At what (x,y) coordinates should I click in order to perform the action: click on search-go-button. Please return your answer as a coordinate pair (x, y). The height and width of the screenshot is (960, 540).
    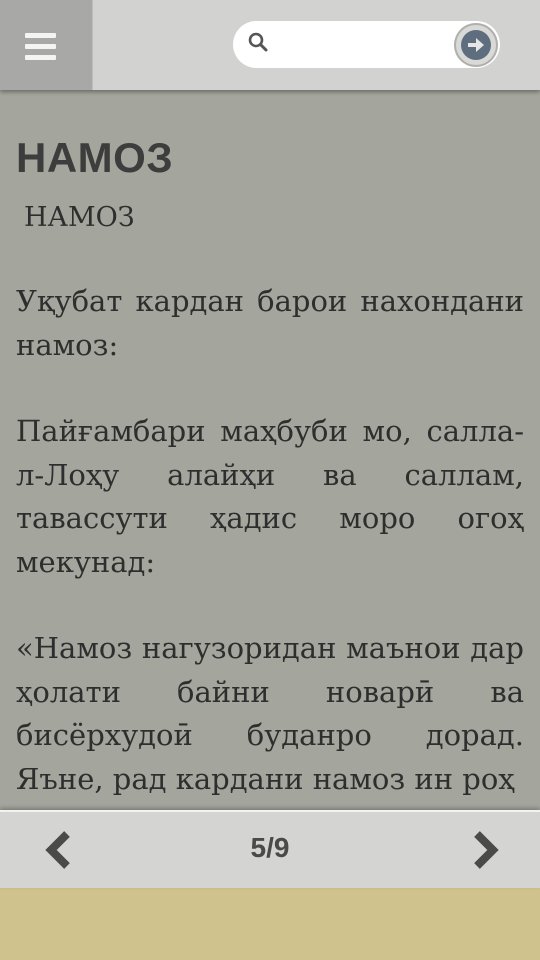
    Looking at the image, I should click on (476, 45).